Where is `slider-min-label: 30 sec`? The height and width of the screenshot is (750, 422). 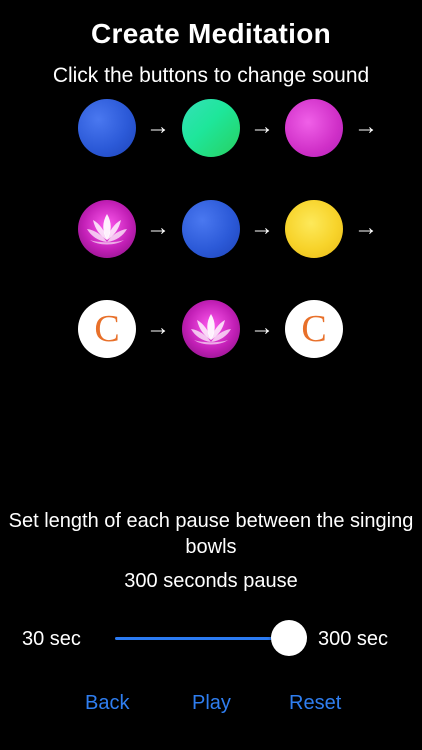 slider-min-label: 30 sec is located at coordinates (51, 639).